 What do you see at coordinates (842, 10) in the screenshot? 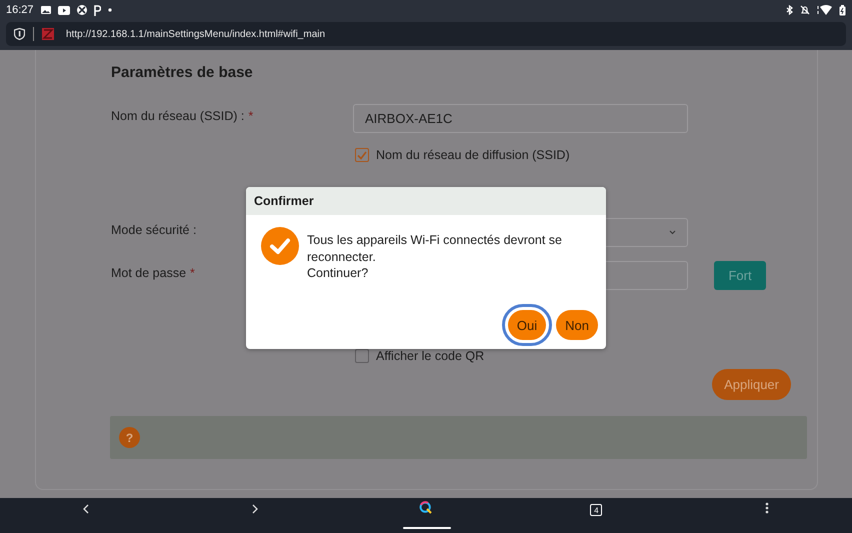
I see `battery-icon` at bounding box center [842, 10].